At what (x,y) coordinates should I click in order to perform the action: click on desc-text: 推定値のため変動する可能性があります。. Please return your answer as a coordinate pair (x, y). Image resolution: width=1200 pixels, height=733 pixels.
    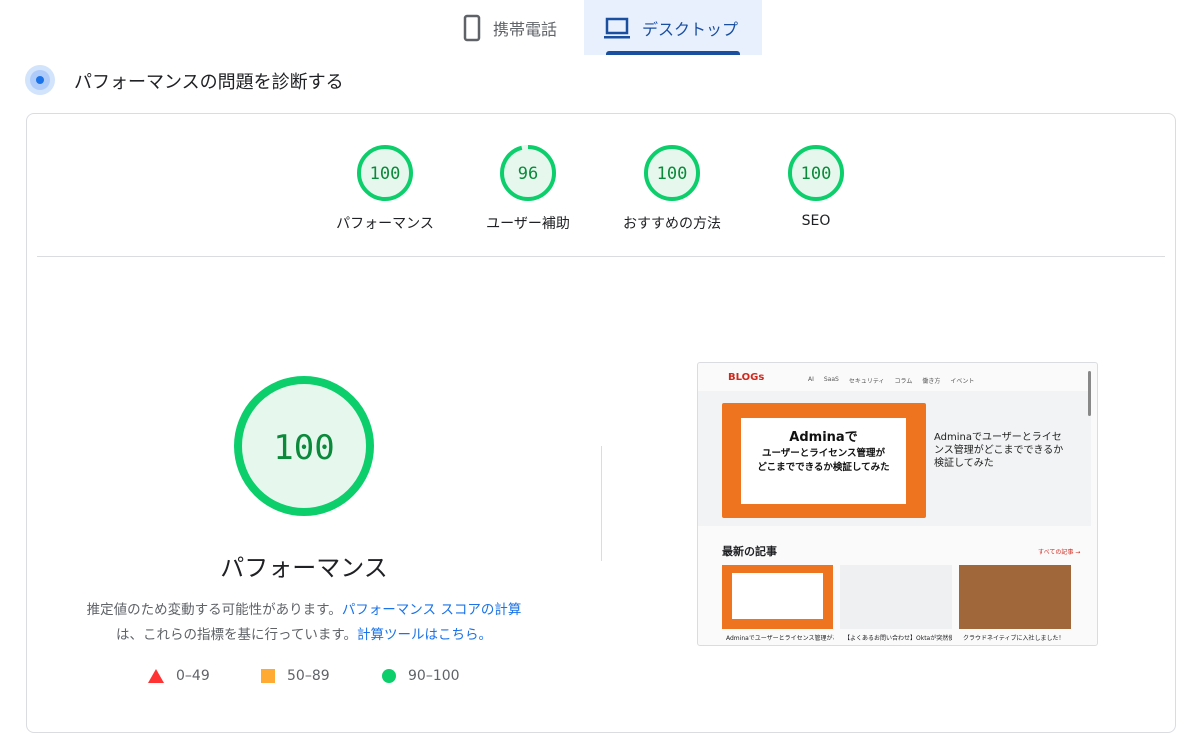
    Looking at the image, I should click on (214, 610).